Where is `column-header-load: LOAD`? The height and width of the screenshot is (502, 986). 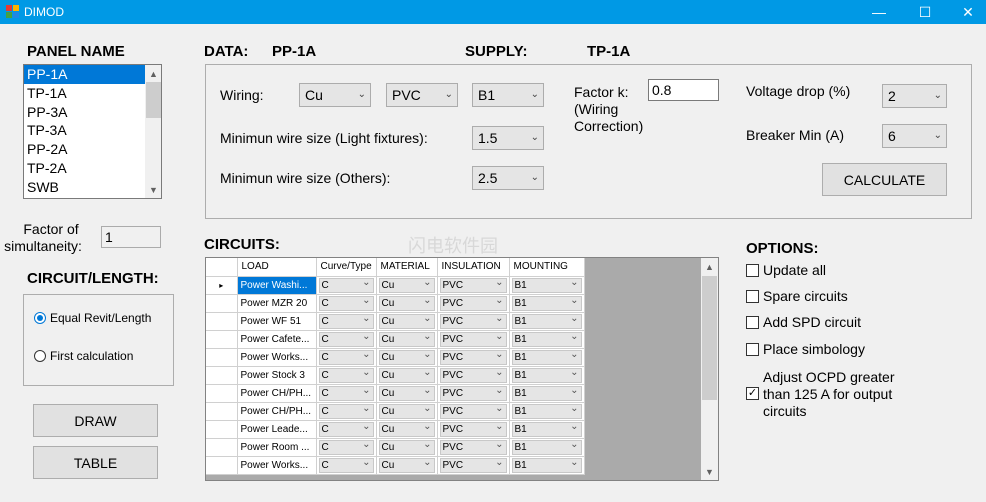 column-header-load: LOAD is located at coordinates (277, 267).